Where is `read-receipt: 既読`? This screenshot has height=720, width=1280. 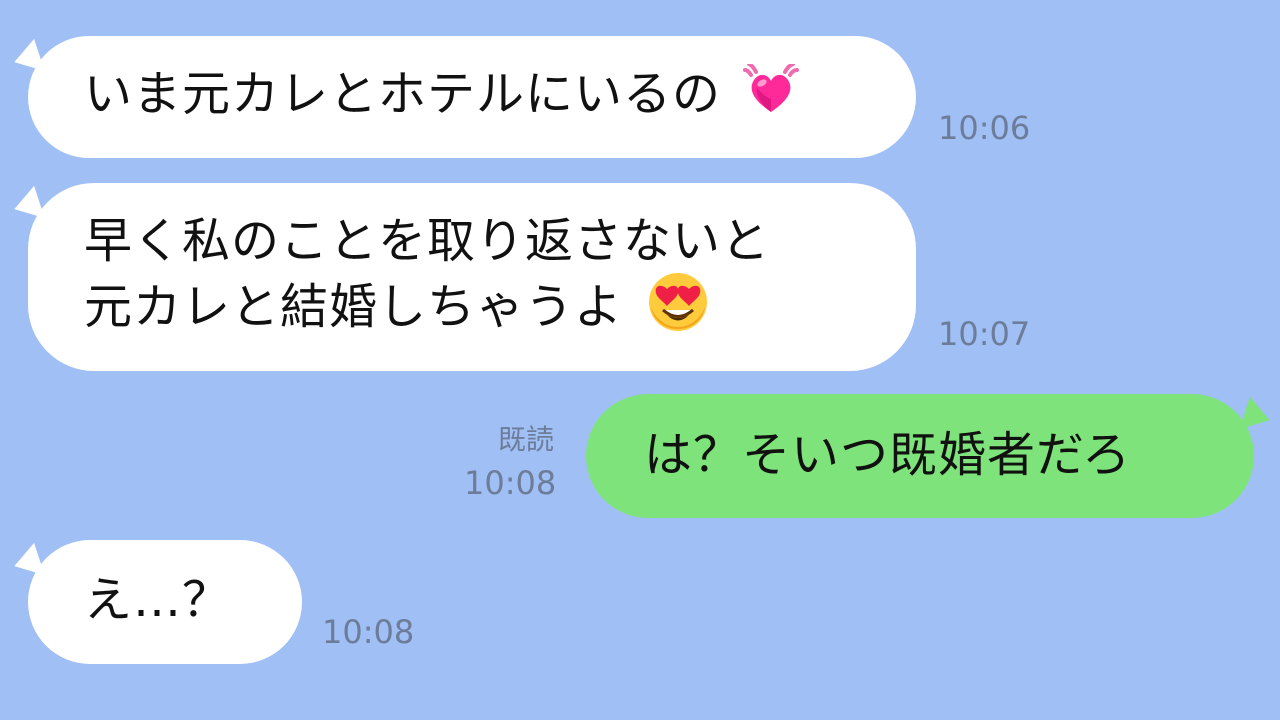
read-receipt: 既読 is located at coordinates (526, 439).